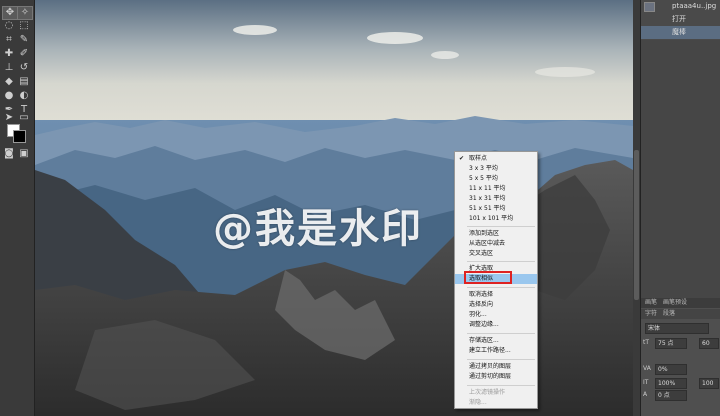 This screenshot has width=720, height=416. What do you see at coordinates (9, 96) in the screenshot?
I see `blur-tool-icon: ●` at bounding box center [9, 96].